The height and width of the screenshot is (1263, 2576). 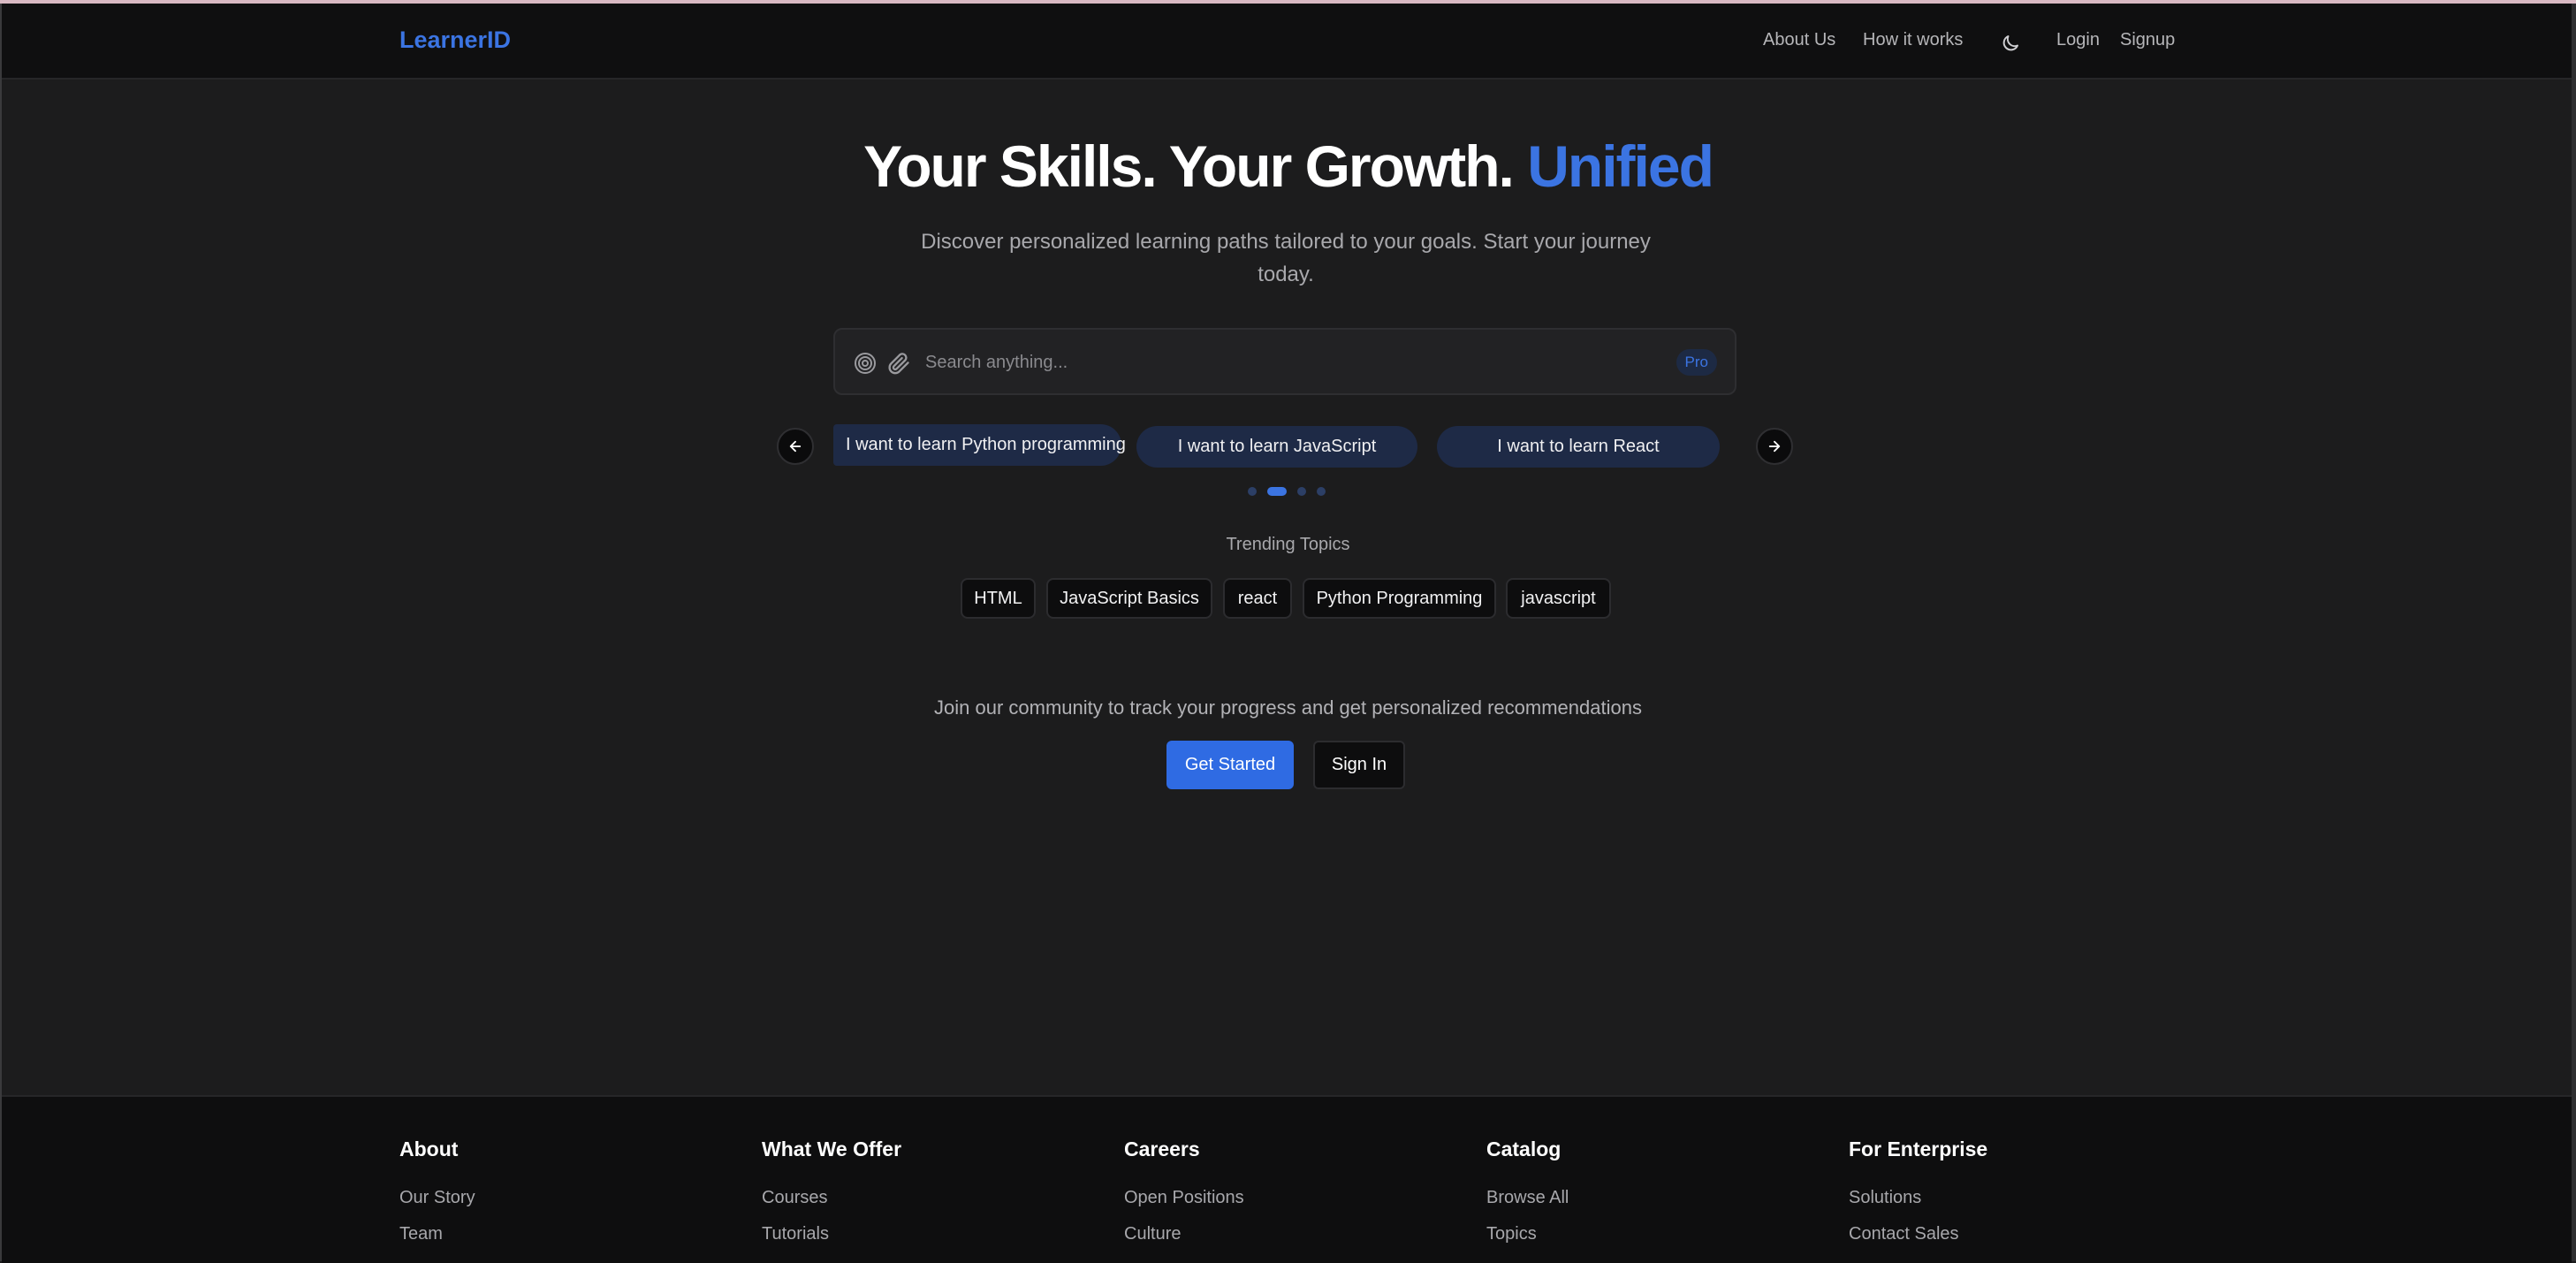 I want to click on prompt-chip: I want to learn JavaScript, so click(x=1276, y=447).